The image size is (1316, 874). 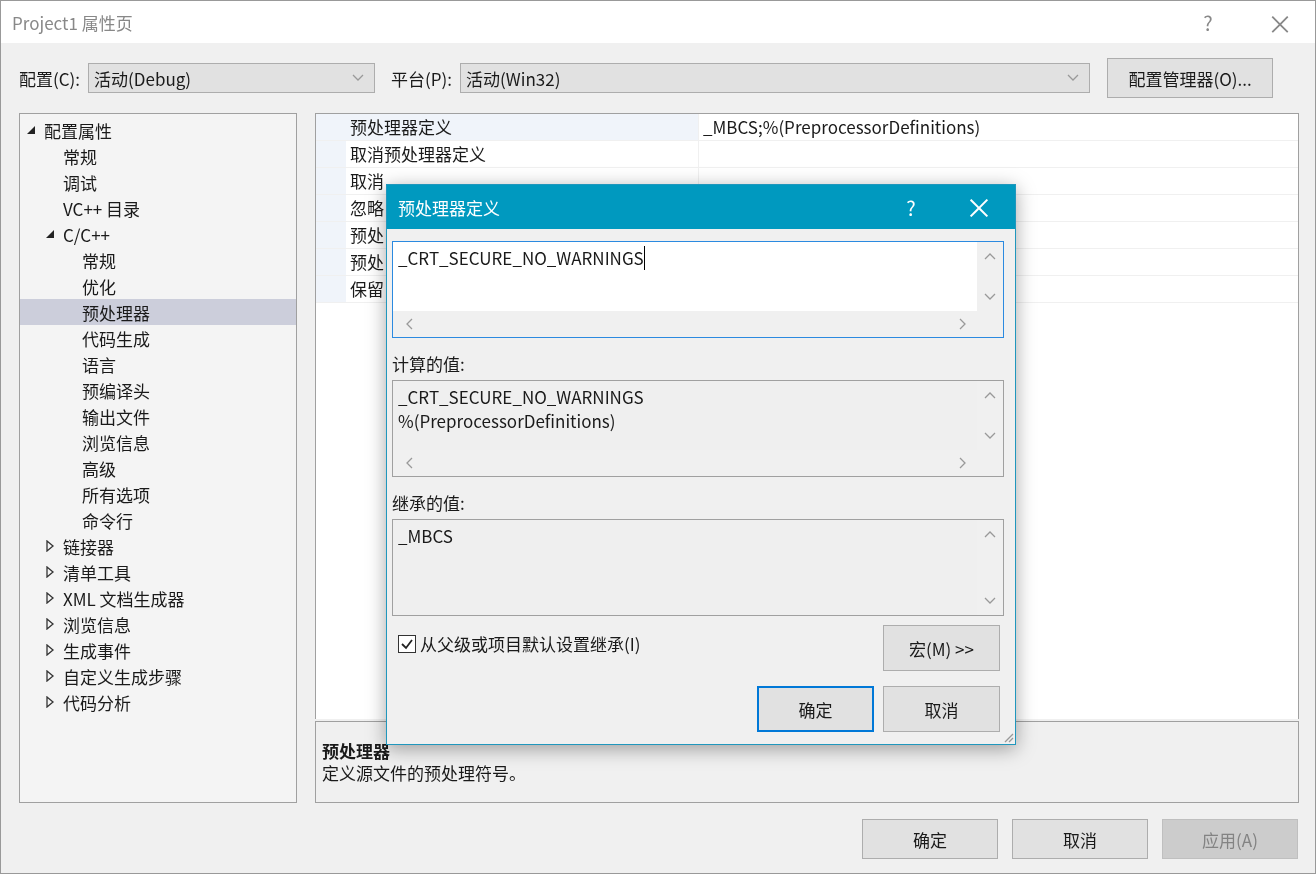 I want to click on tree-item-label: 优化, so click(x=99, y=286).